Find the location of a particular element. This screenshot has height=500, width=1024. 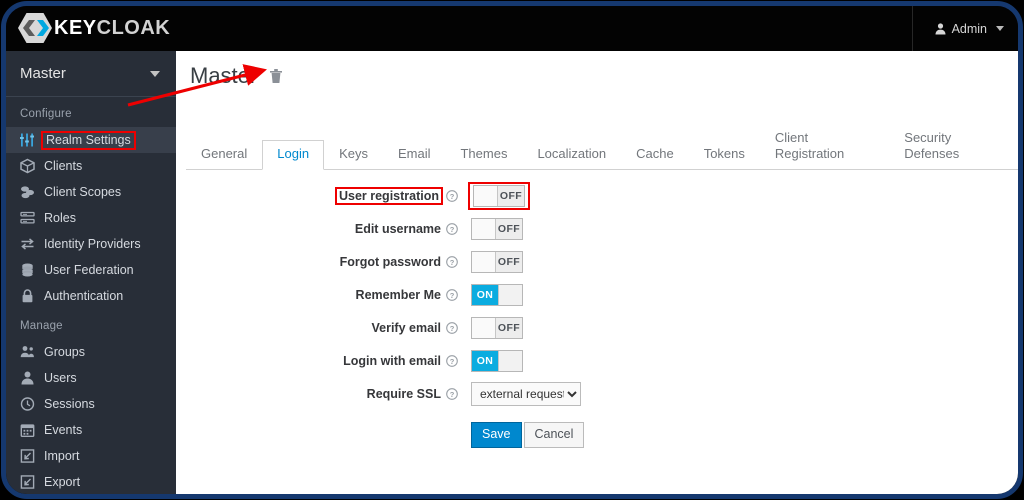

brand-logo: KEYCLOAK is located at coordinates (94, 28).